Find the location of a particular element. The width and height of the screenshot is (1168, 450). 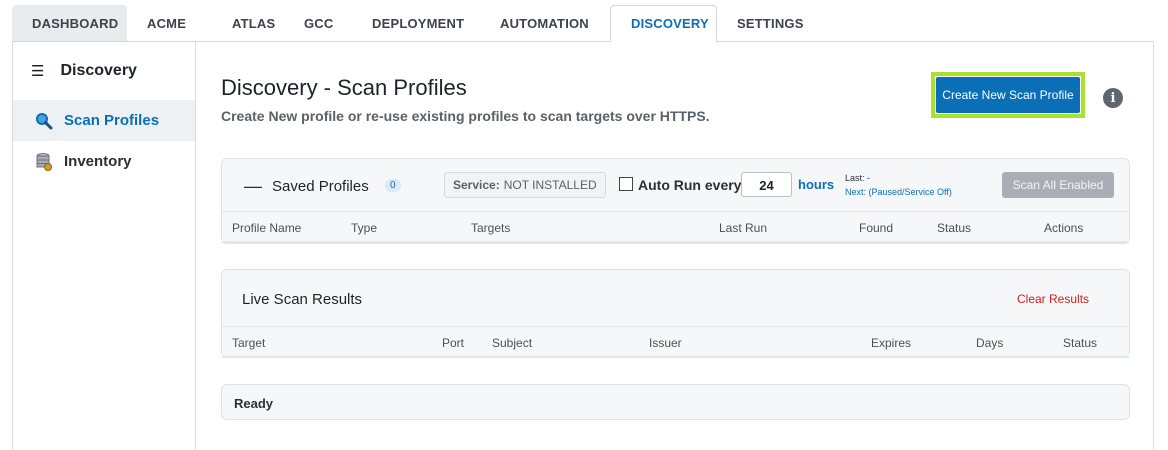

tab-discovery: DISCOVERY is located at coordinates (663, 23).